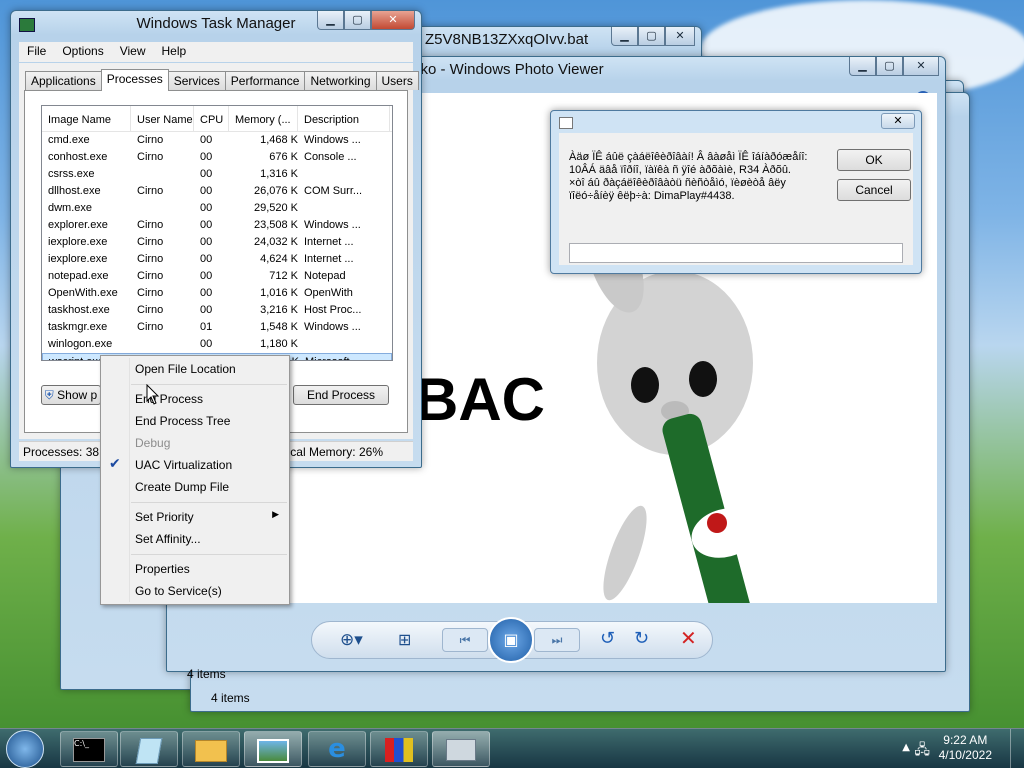 The width and height of the screenshot is (1024, 768). What do you see at coordinates (185, 369) in the screenshot?
I see `menu-item-open-file-location: Open File Location` at bounding box center [185, 369].